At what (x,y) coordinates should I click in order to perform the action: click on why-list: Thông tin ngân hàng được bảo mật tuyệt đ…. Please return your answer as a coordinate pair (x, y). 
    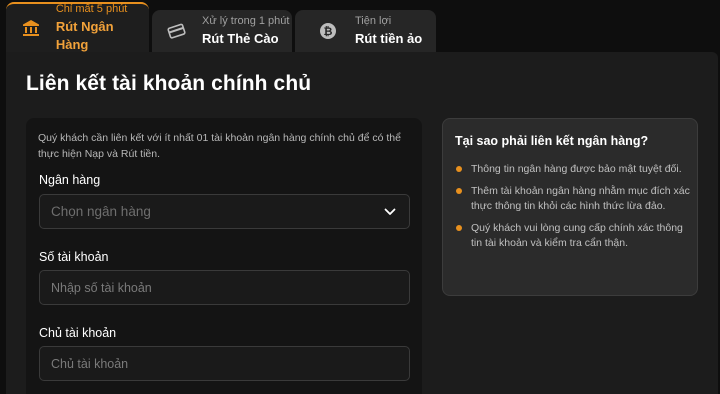
    Looking at the image, I should click on (573, 210).